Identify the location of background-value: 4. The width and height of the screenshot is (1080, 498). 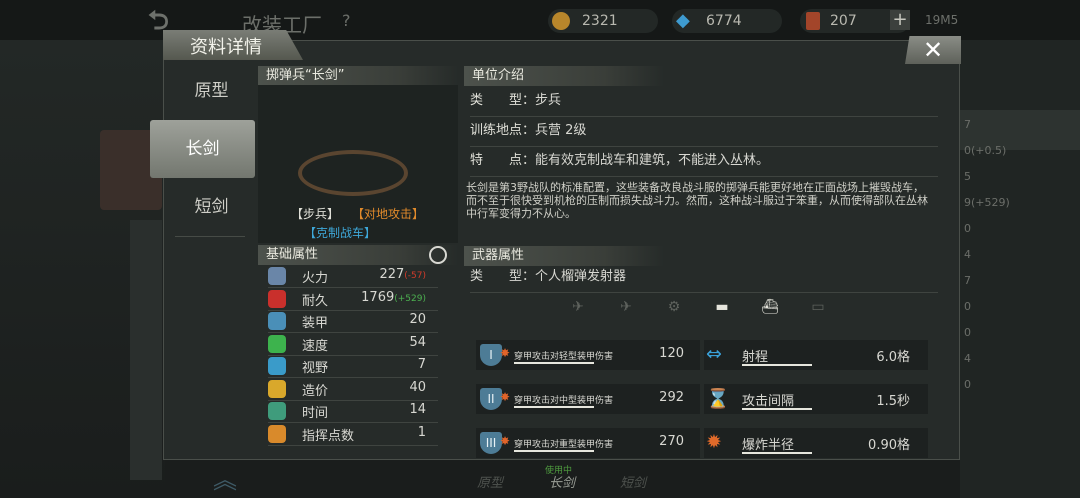
(967, 254).